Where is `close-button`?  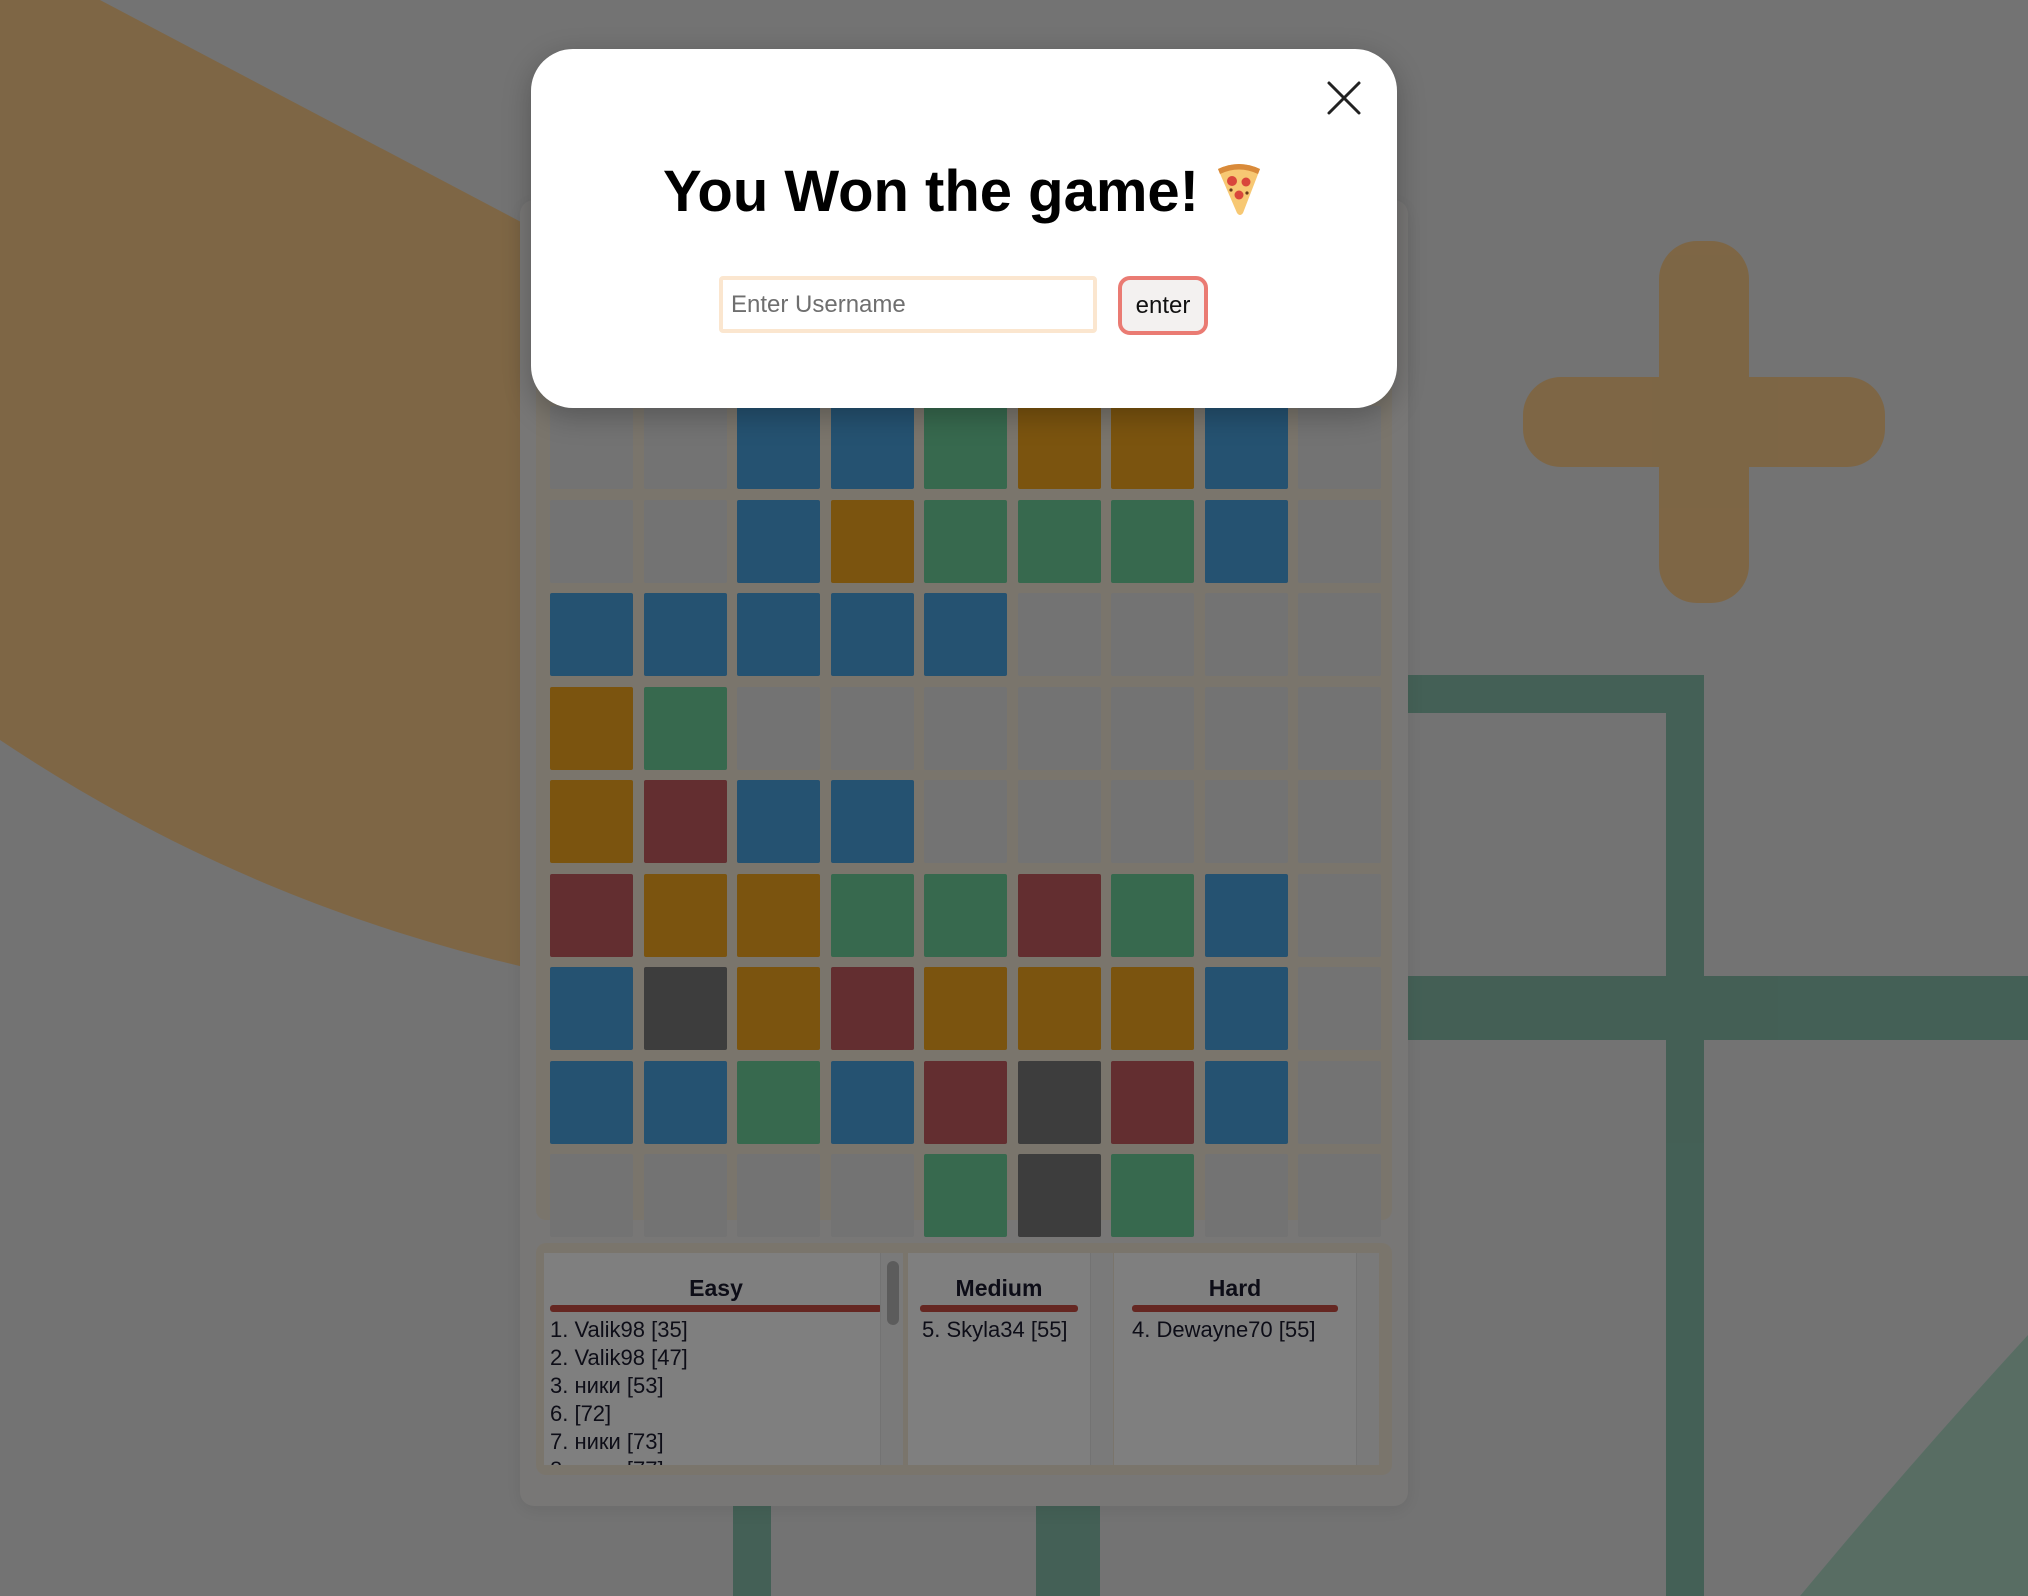
close-button is located at coordinates (1344, 98).